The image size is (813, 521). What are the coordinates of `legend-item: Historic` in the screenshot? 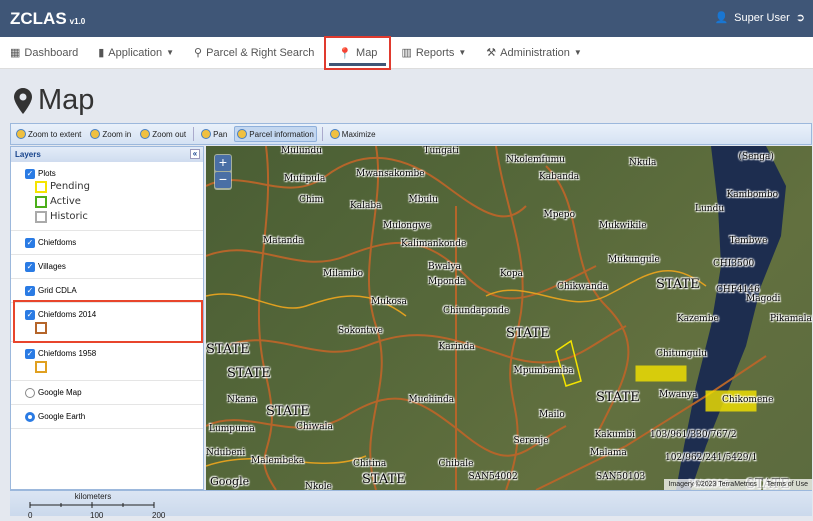 It's located at (119, 216).